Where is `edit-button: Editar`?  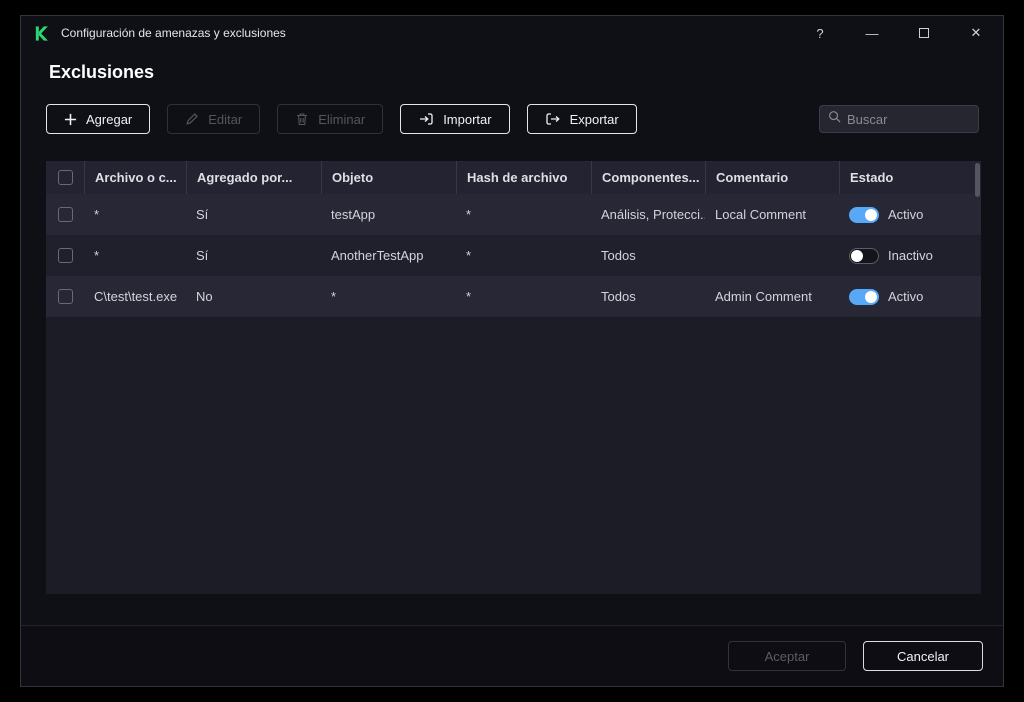 edit-button: Editar is located at coordinates (214, 119).